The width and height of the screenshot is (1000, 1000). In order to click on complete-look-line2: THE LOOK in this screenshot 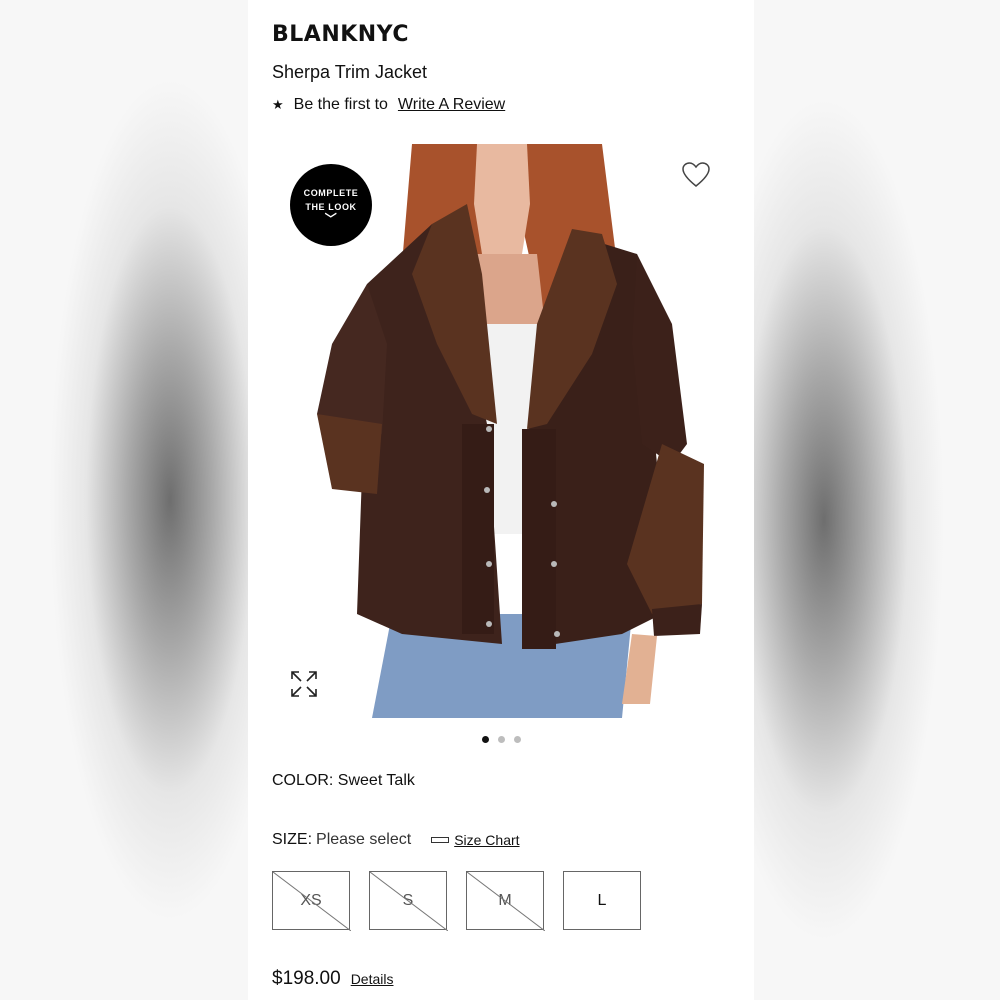, I will do `click(331, 207)`.